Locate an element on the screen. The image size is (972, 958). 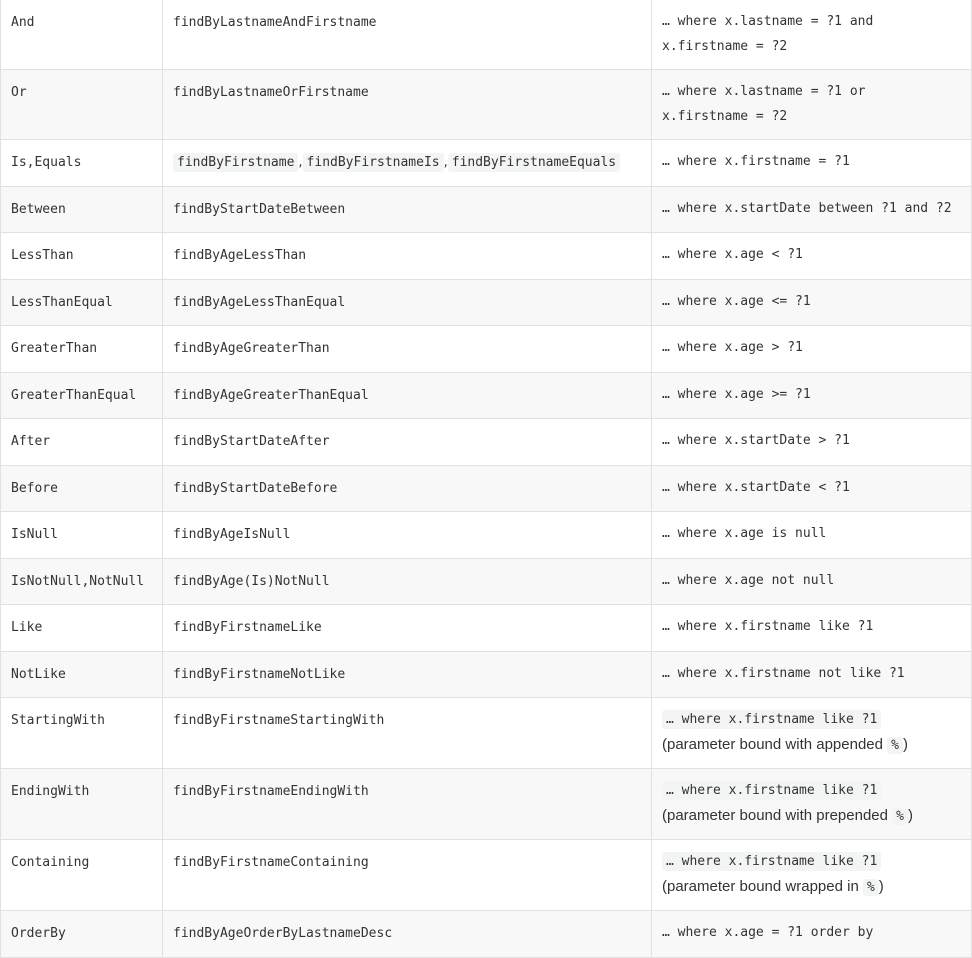
method-cell: findByAgeOrderByLastnameDesc is located at coordinates (407, 934).